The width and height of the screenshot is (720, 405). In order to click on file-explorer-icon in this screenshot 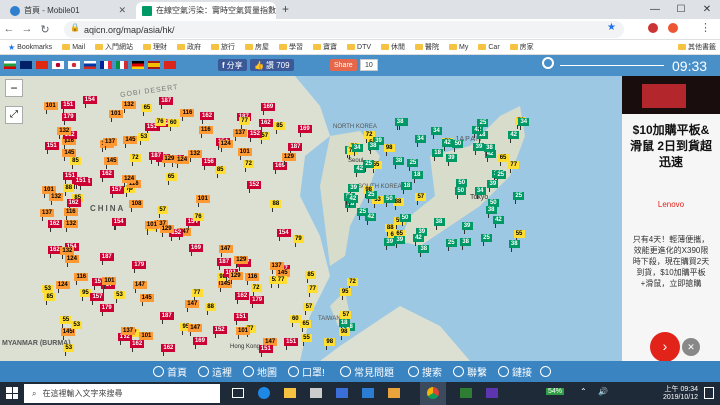, I will do `click(290, 393)`.